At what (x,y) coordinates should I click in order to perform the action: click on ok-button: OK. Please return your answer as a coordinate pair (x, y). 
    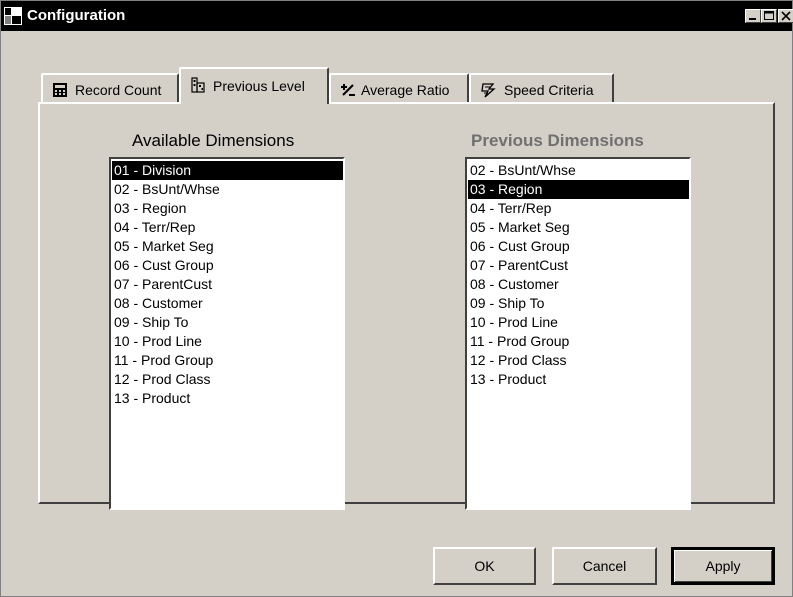
    Looking at the image, I should click on (484, 566).